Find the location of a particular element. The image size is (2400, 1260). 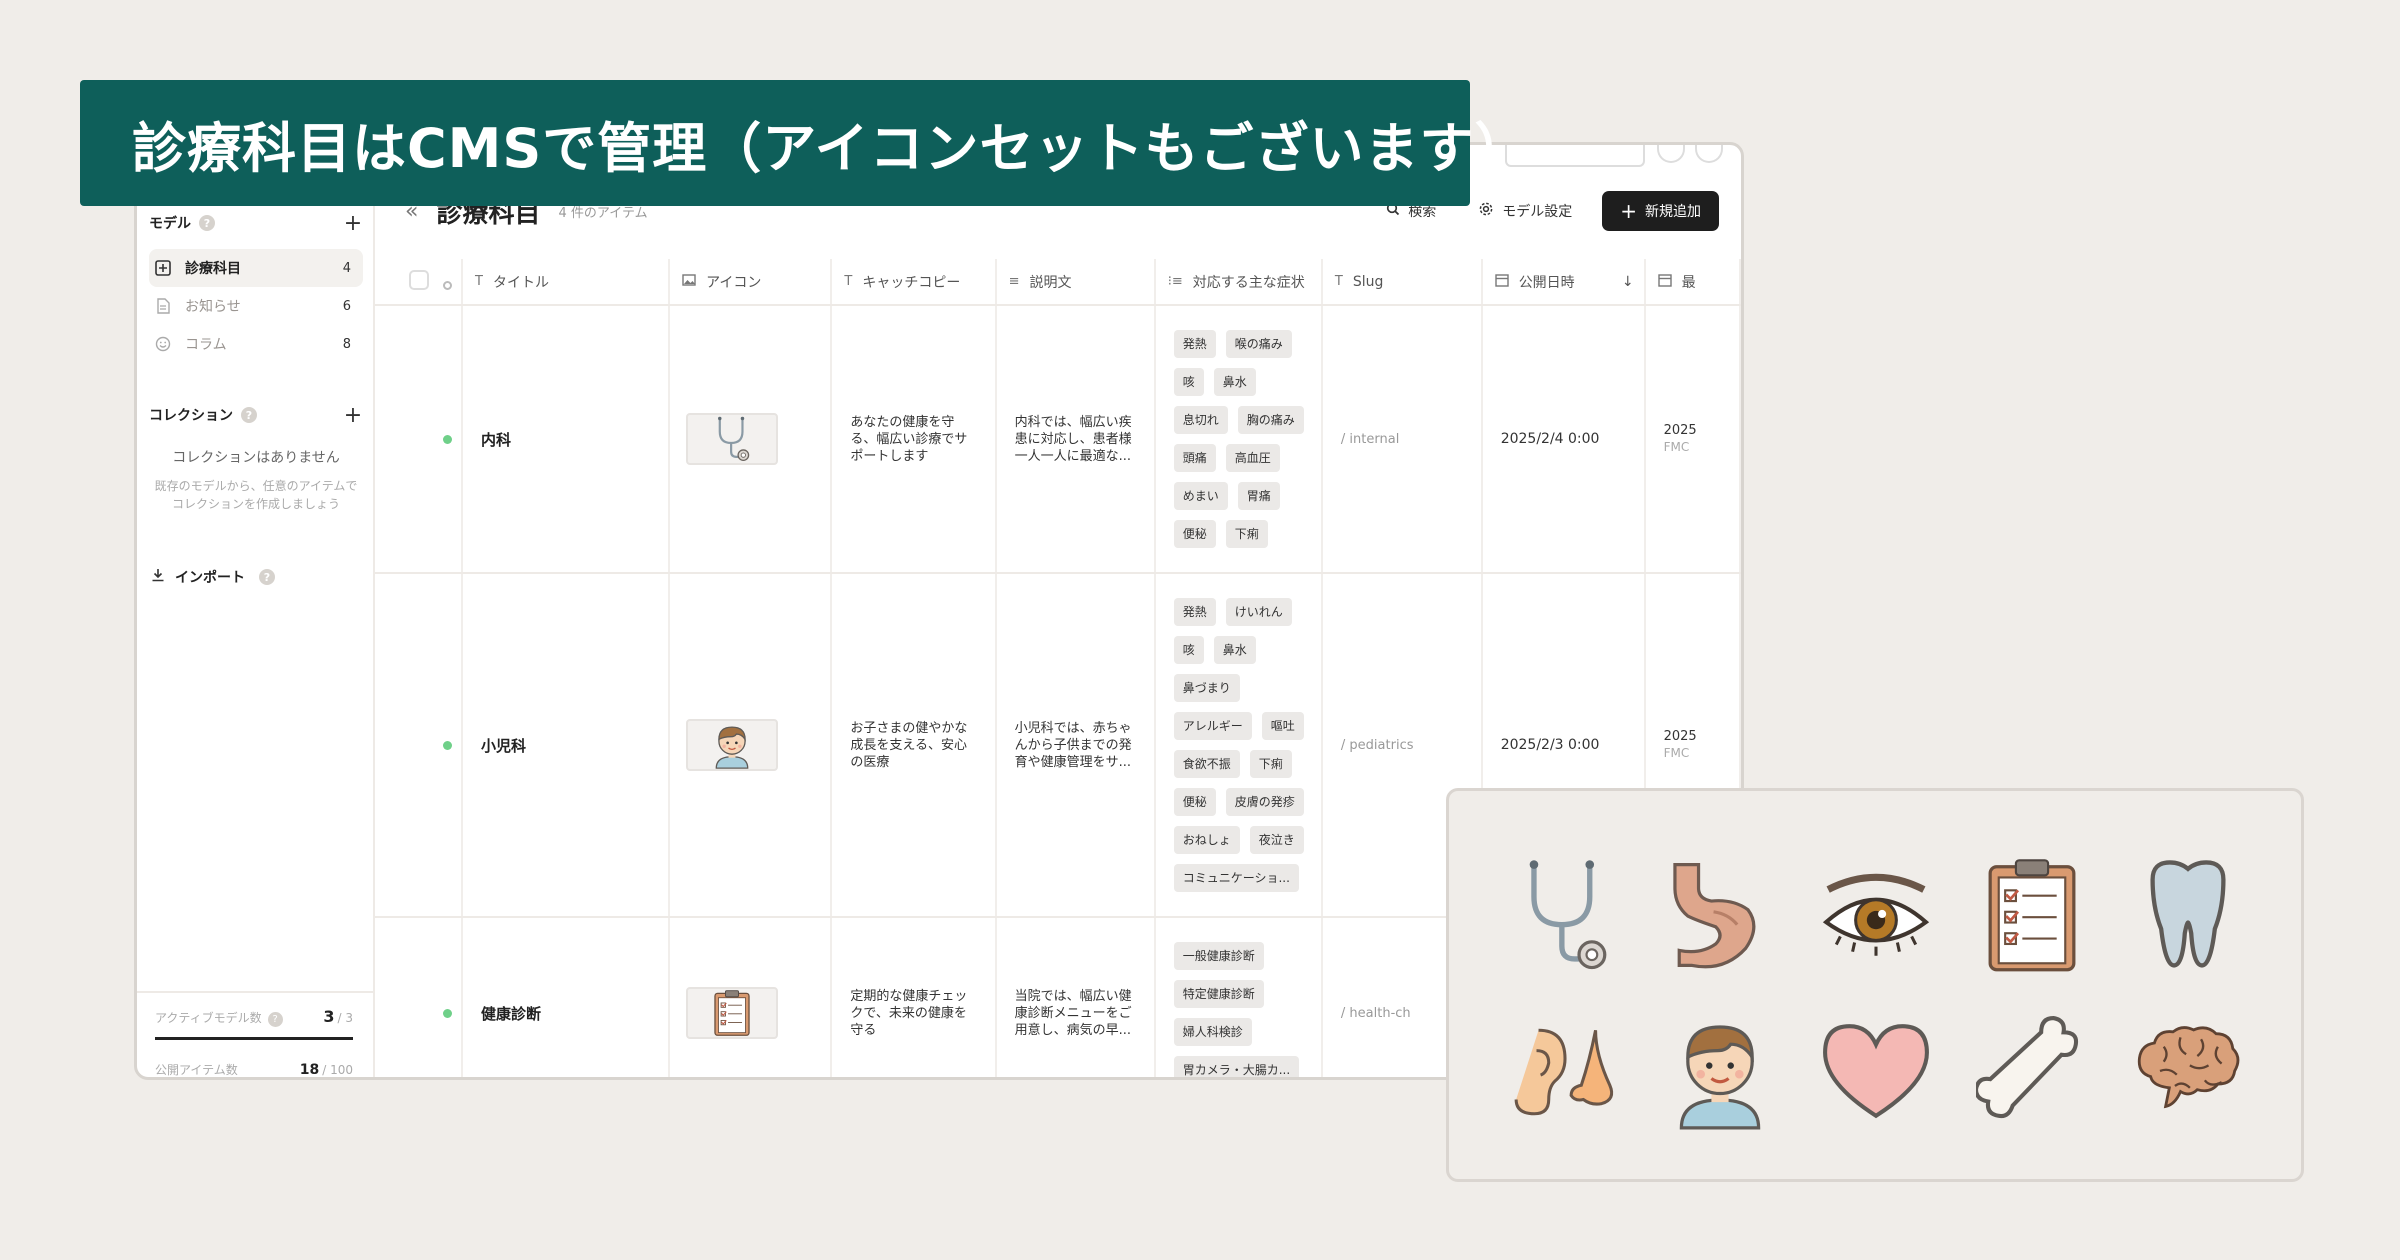

import-section: インポート ? is located at coordinates (256, 577).